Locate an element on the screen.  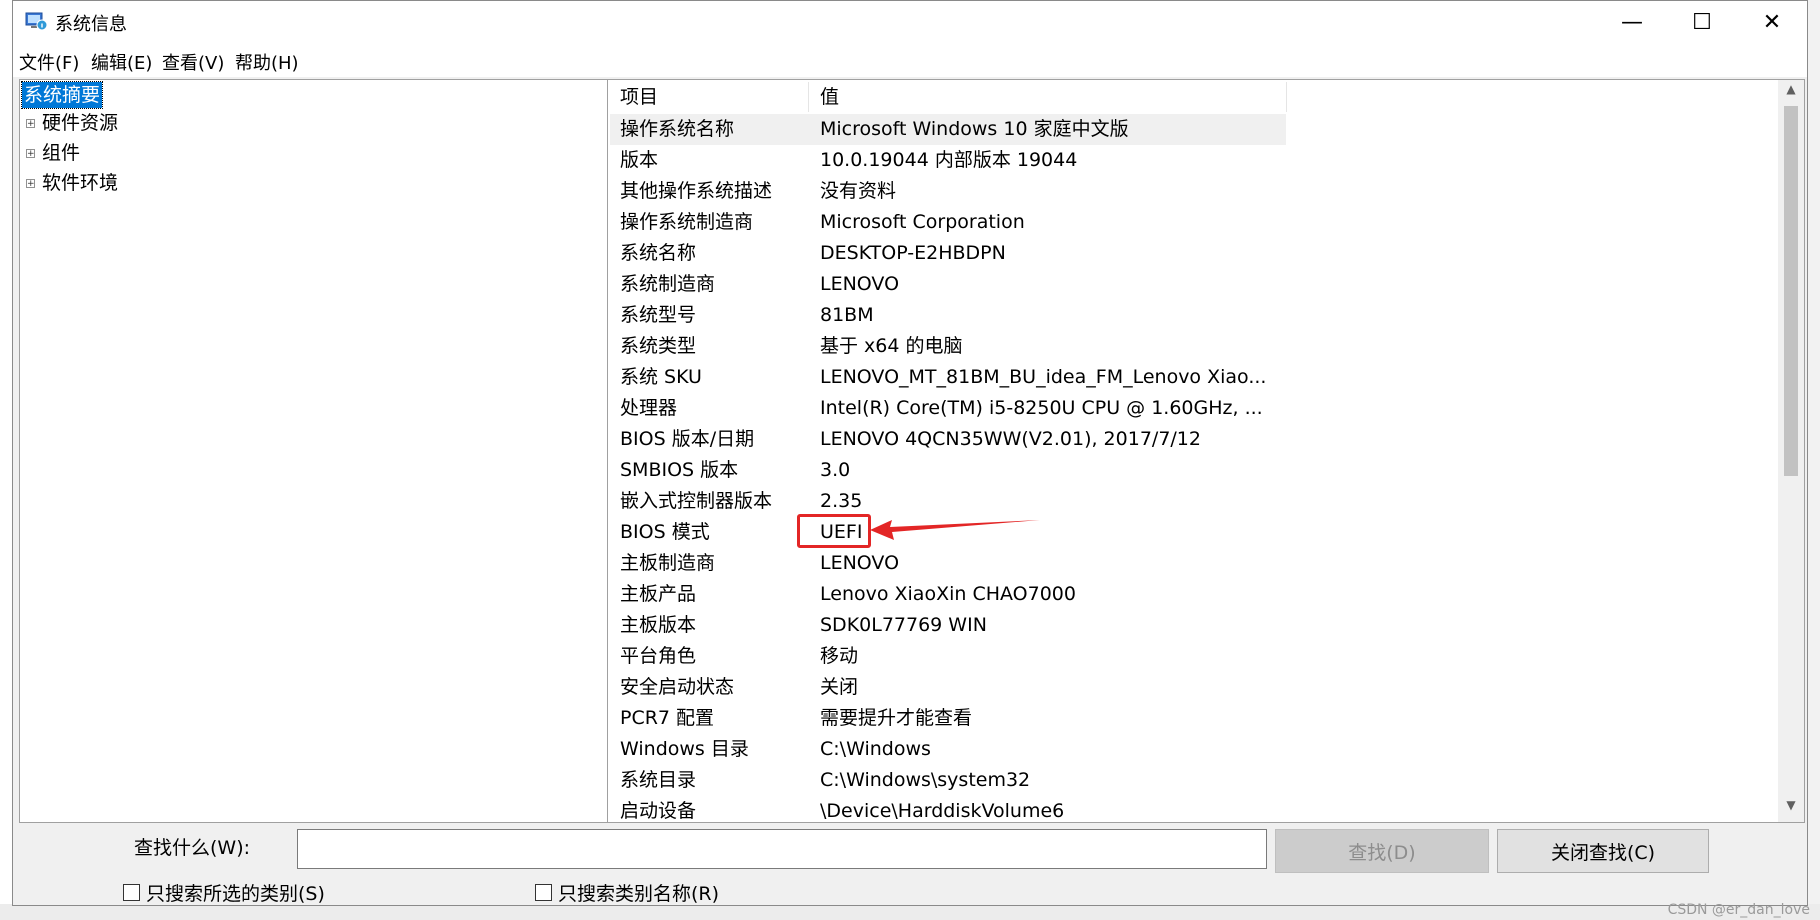
row-item-name: BIOS 模式 is located at coordinates (665, 532).